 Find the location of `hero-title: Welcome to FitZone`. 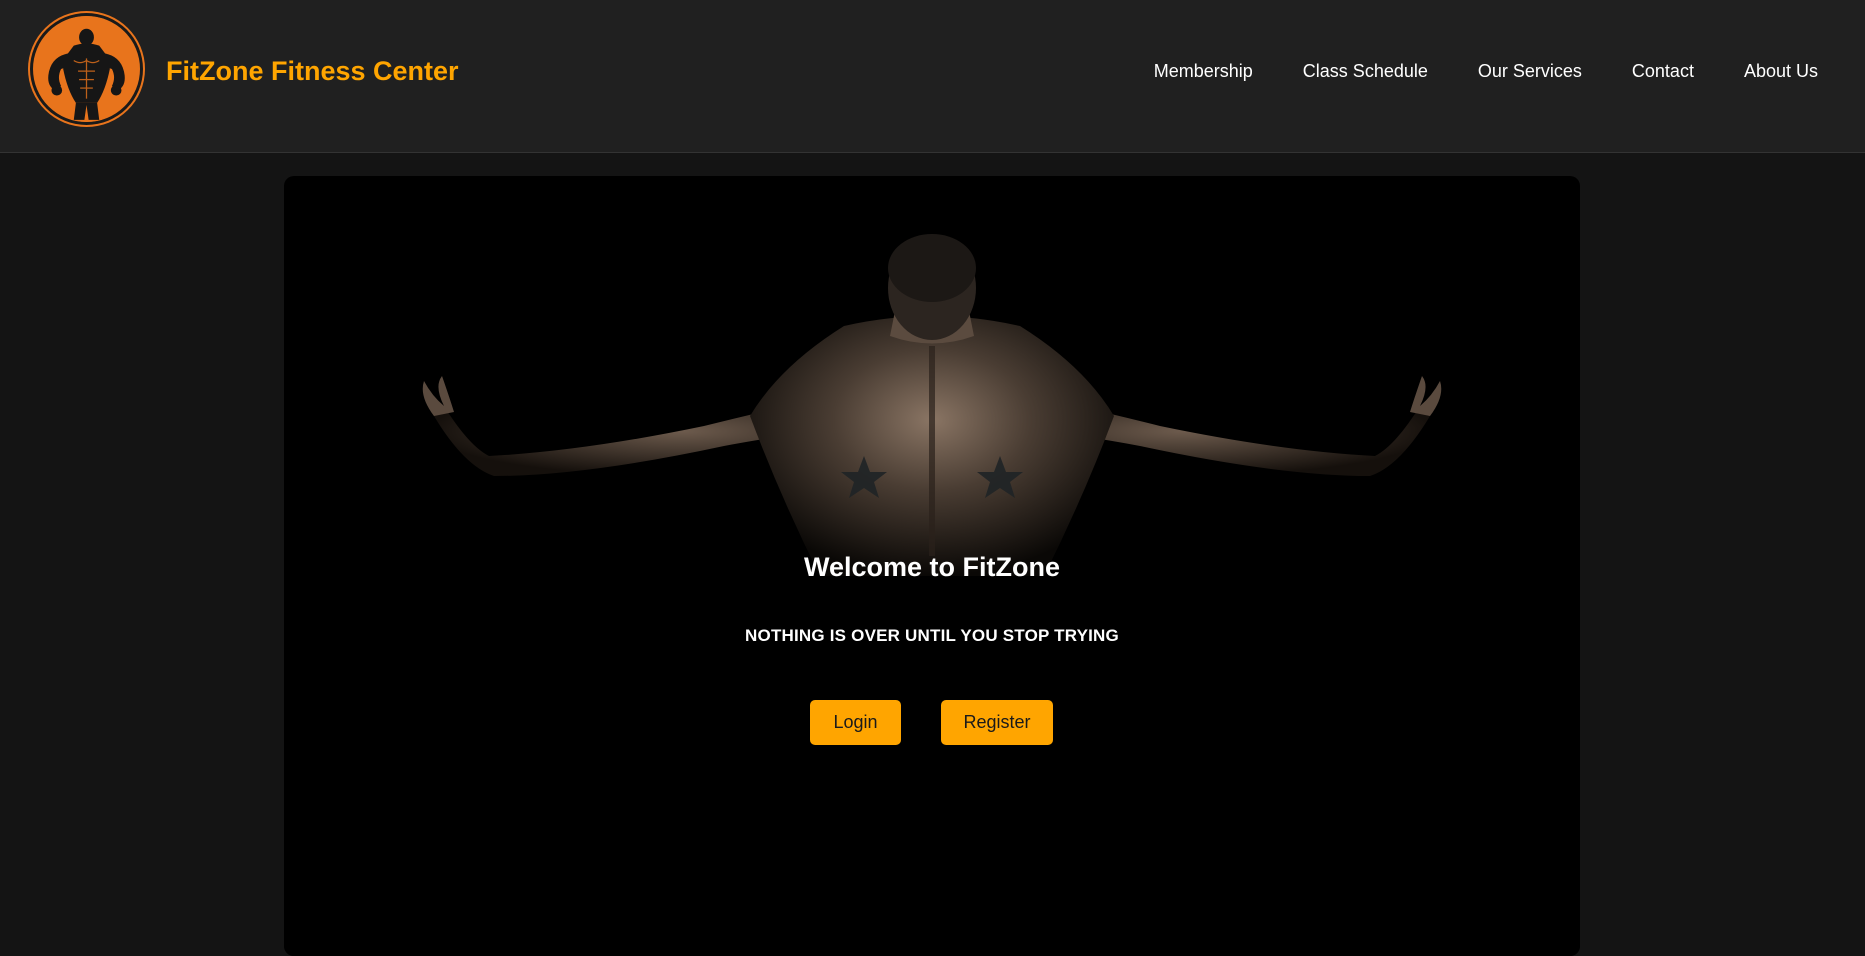

hero-title: Welcome to FitZone is located at coordinates (931, 567).